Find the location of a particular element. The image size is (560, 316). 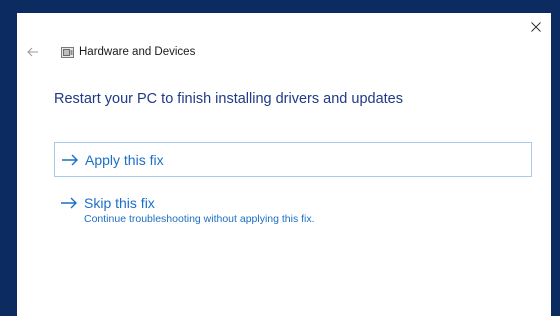

back-button is located at coordinates (33, 52).